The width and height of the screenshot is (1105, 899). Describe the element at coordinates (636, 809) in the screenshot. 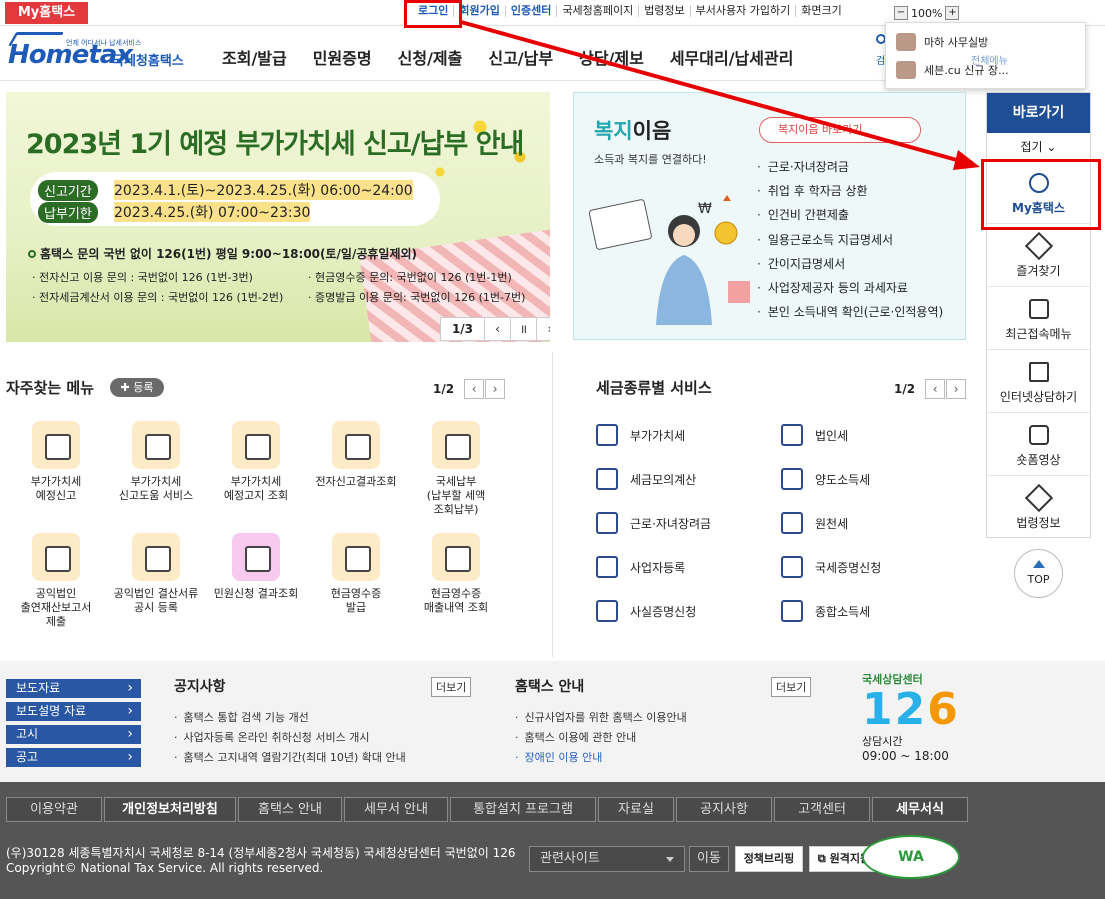

I see `footer-archive-link: 자료실` at that location.